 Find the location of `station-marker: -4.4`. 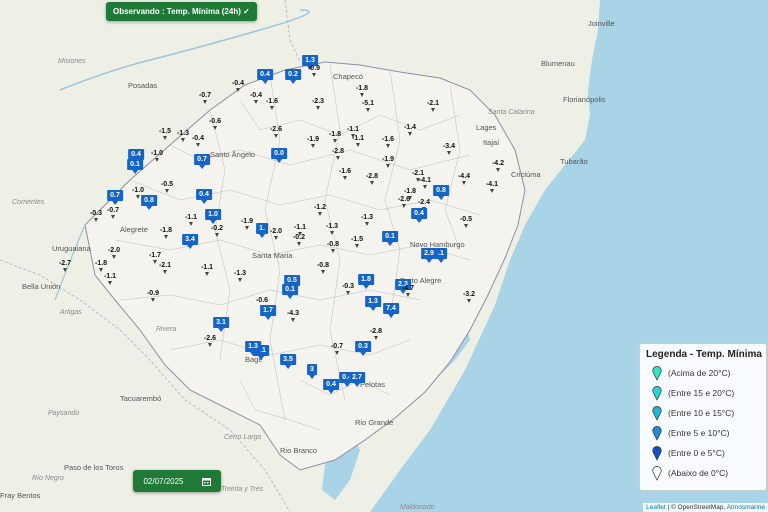

station-marker: -4.4 is located at coordinates (464, 179).